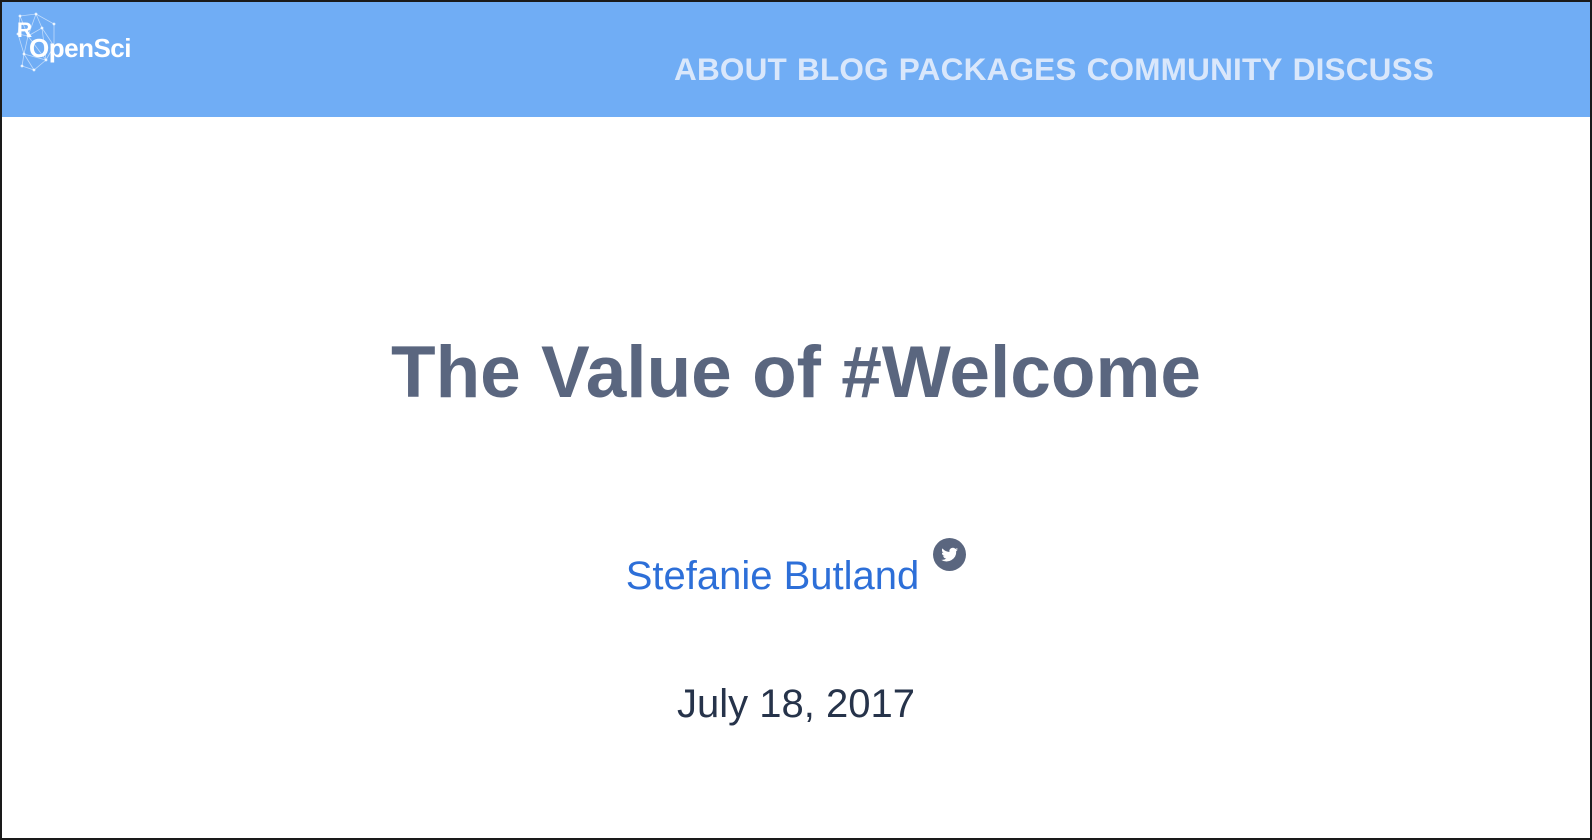 Image resolution: width=1592 pixels, height=840 pixels. What do you see at coordinates (730, 69) in the screenshot?
I see `nav-link-about: ABOUT` at bounding box center [730, 69].